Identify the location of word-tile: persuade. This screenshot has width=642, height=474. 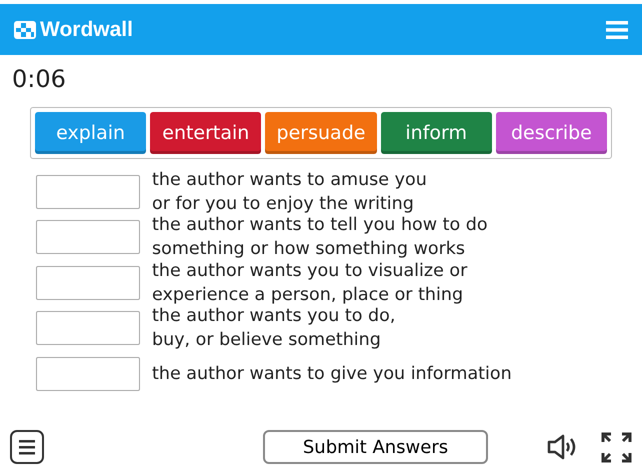
(321, 133).